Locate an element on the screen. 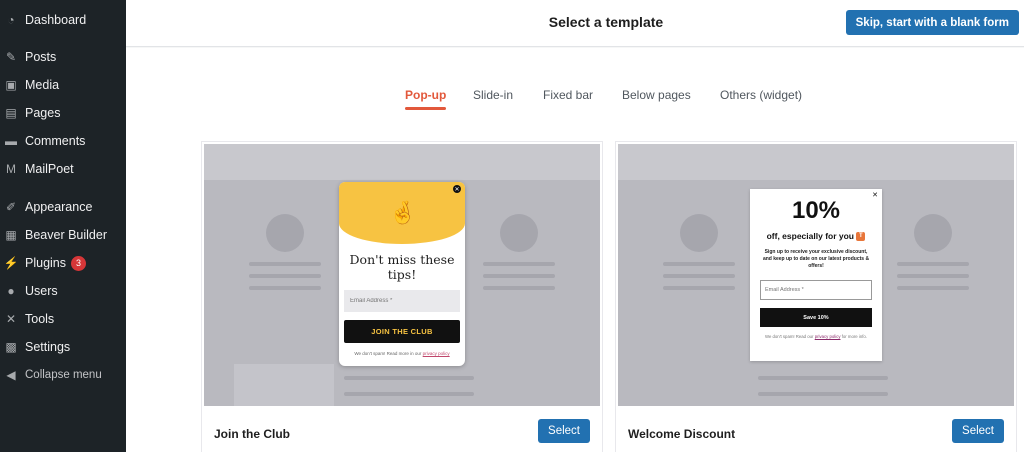 The width and height of the screenshot is (1024, 452). template-name: Join the Club is located at coordinates (252, 434).